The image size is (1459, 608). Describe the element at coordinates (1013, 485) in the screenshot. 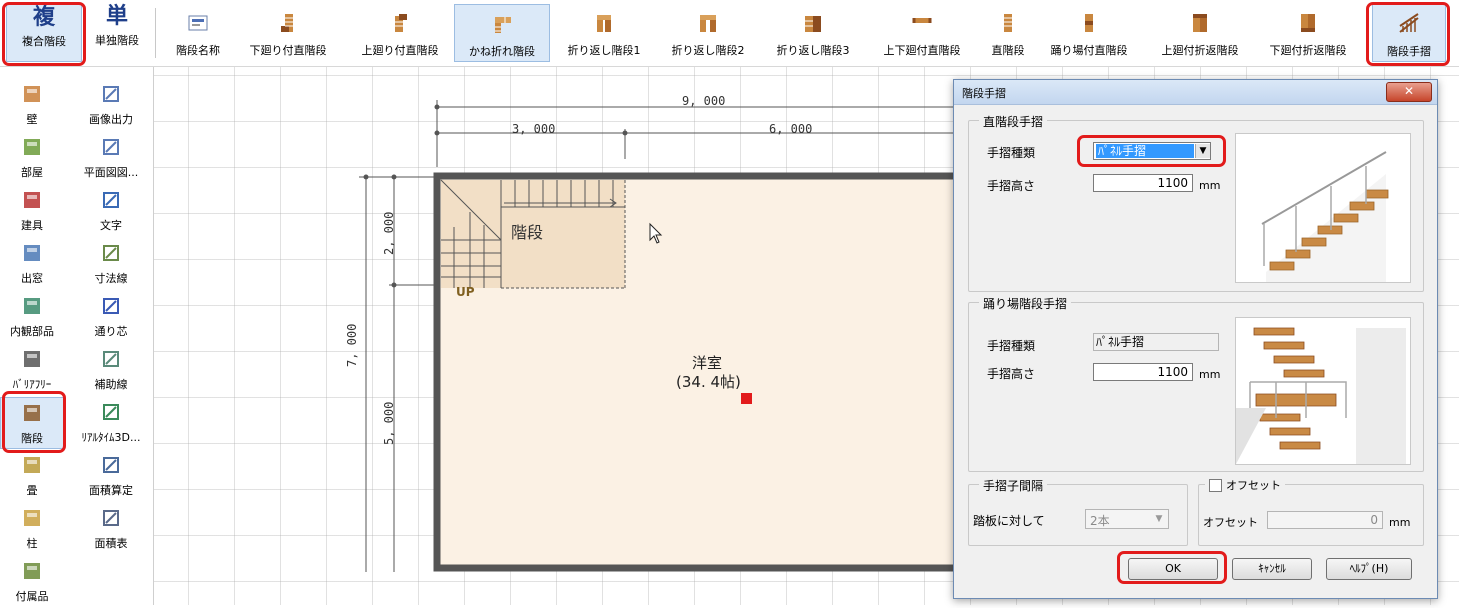

I see `baluster-spacing-group-title: 手摺子間隔` at that location.